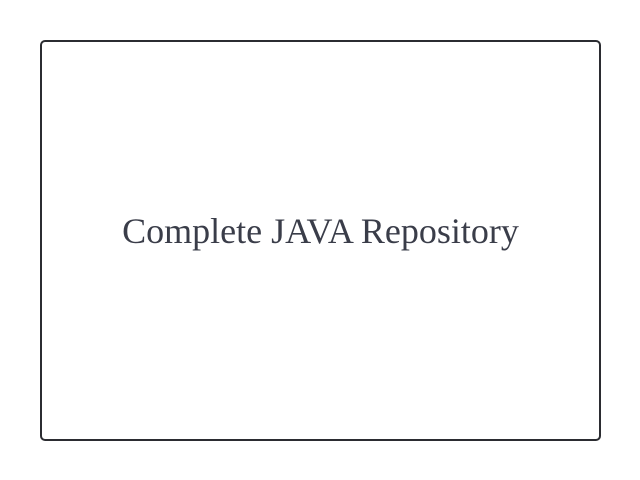 This screenshot has width=640, height=480. What do you see at coordinates (320, 230) in the screenshot?
I see `card-title: Complete JAVA Repository` at bounding box center [320, 230].